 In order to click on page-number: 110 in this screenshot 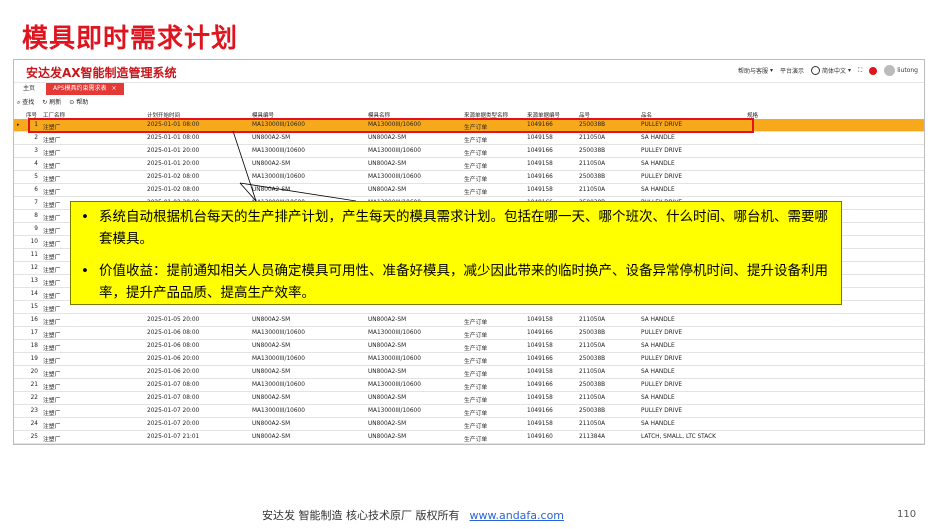, I will do `click(907, 514)`.